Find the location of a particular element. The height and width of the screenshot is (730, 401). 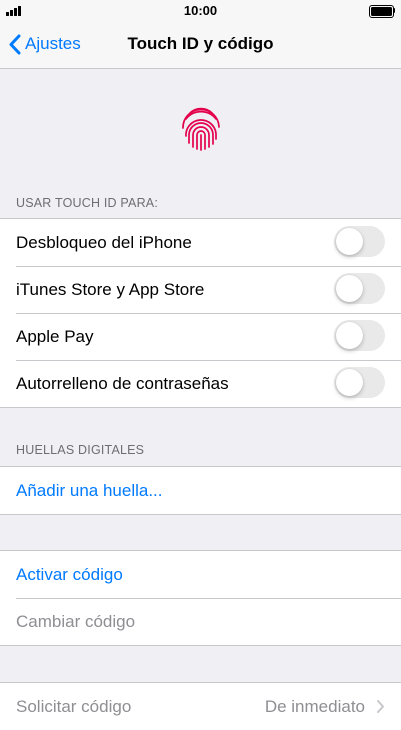

change-passcode-label: Cambiar código is located at coordinates (76, 621).